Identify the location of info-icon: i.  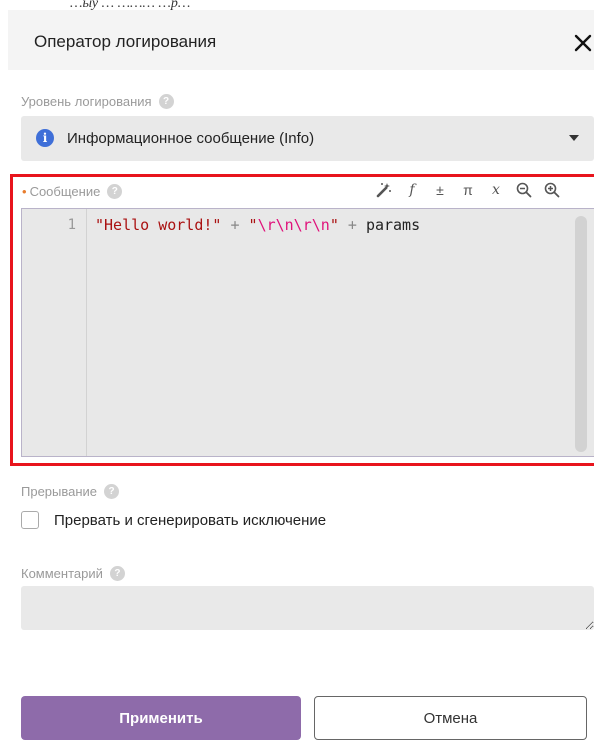
(45, 138).